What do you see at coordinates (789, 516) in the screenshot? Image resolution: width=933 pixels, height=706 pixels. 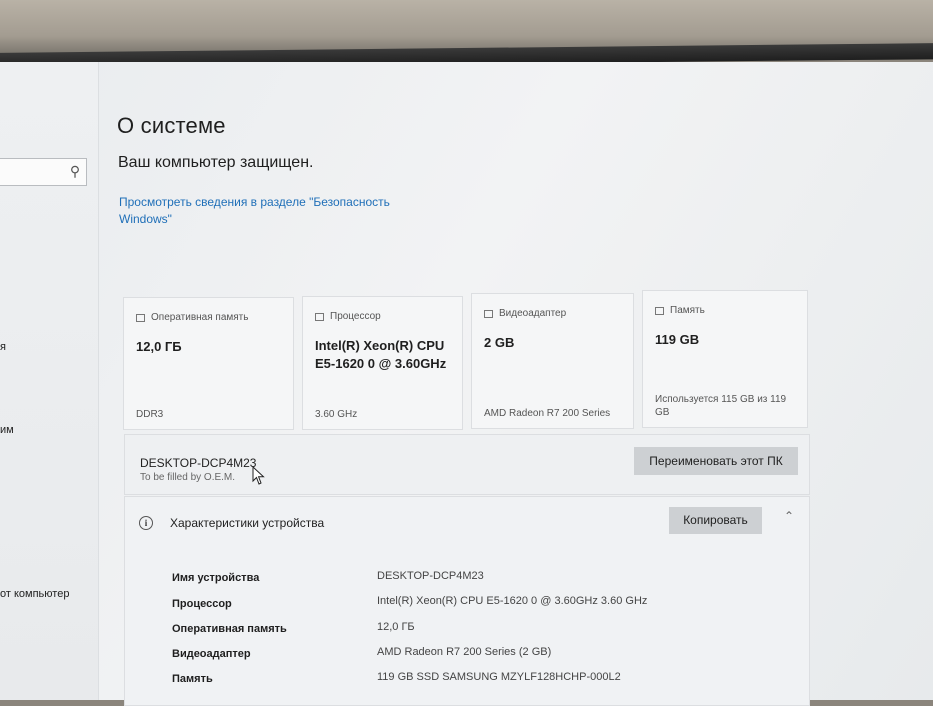 I see `chevron-up-icon: ⌃` at bounding box center [789, 516].